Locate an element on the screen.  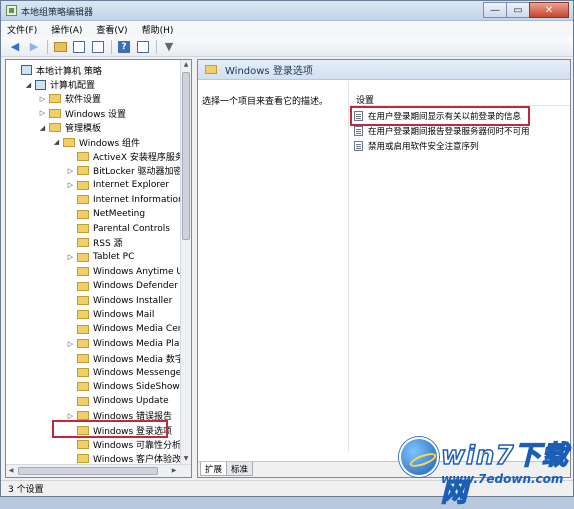
tree-node: ▷ Internet Explorer is located at coordinates (117, 185).